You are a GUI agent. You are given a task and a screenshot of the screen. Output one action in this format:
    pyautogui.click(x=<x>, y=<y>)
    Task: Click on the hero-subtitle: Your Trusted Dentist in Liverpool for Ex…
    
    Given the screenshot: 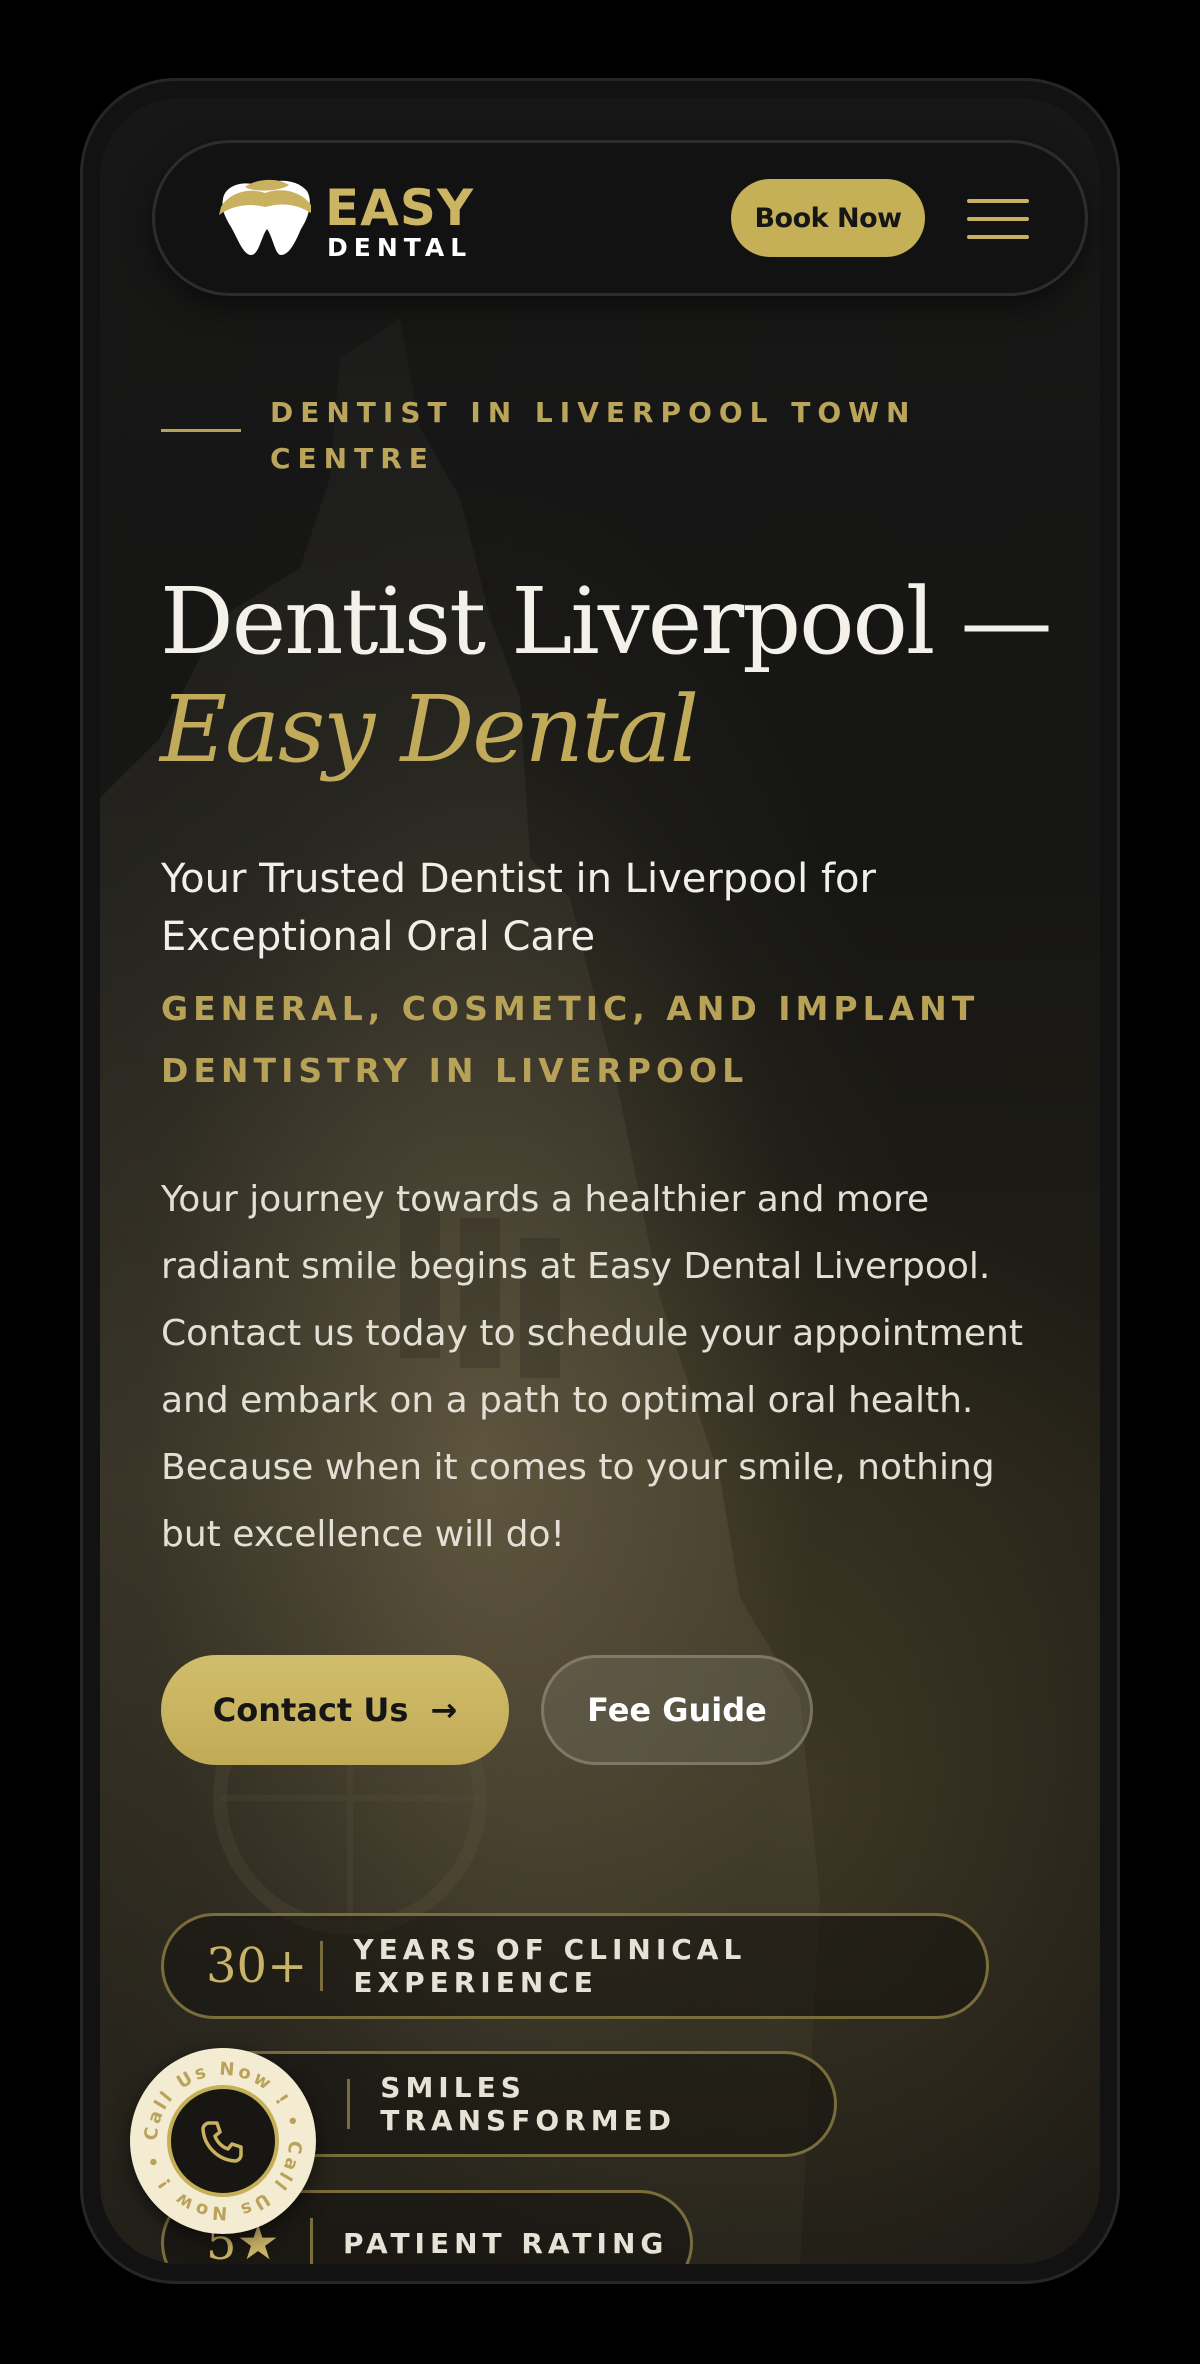 What is the action you would take?
    pyautogui.click(x=518, y=908)
    